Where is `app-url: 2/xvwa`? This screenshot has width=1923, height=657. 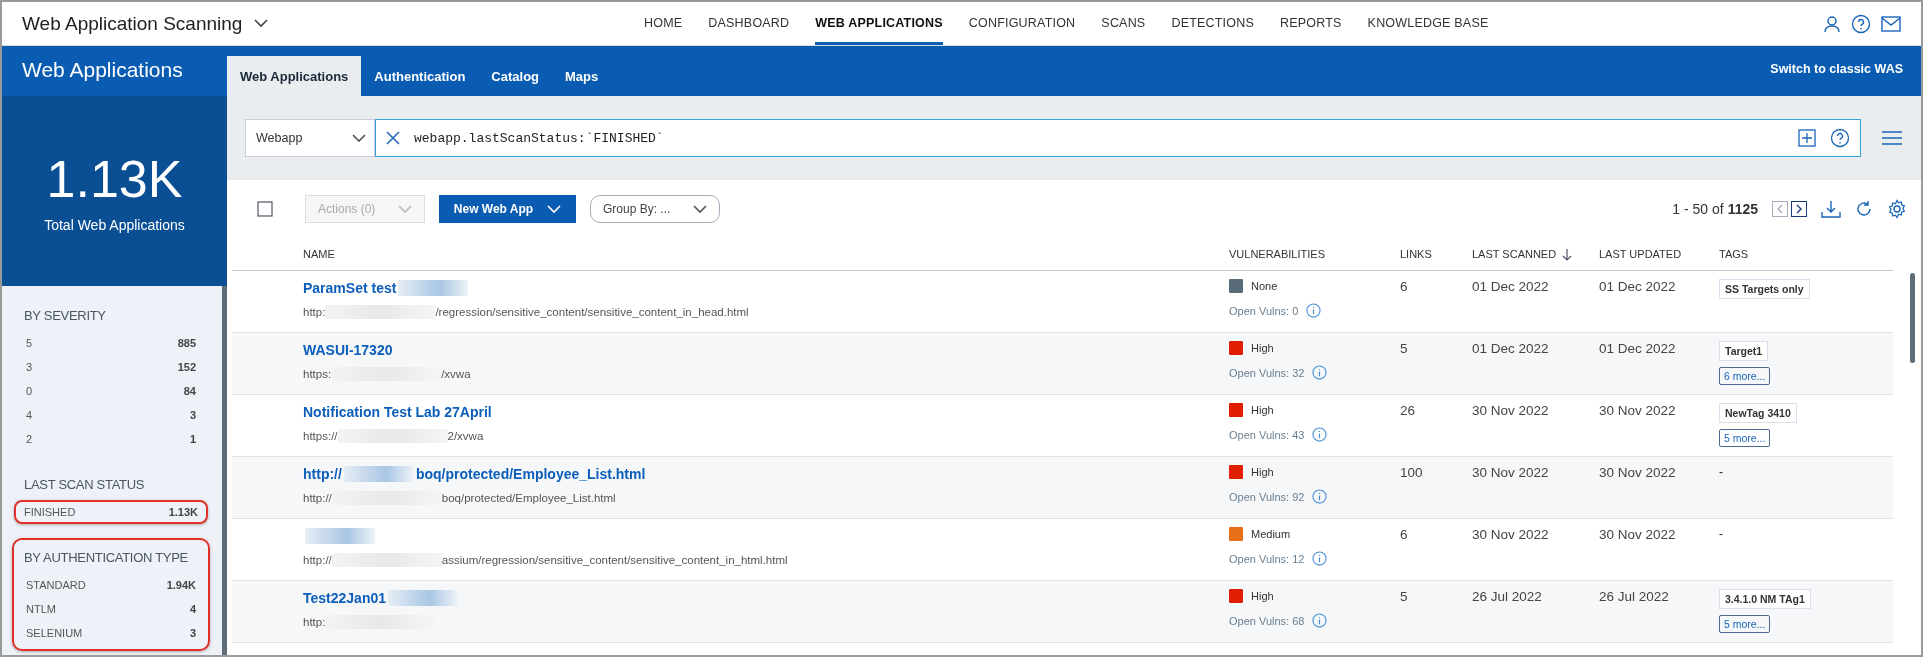 app-url: 2/xvwa is located at coordinates (465, 435).